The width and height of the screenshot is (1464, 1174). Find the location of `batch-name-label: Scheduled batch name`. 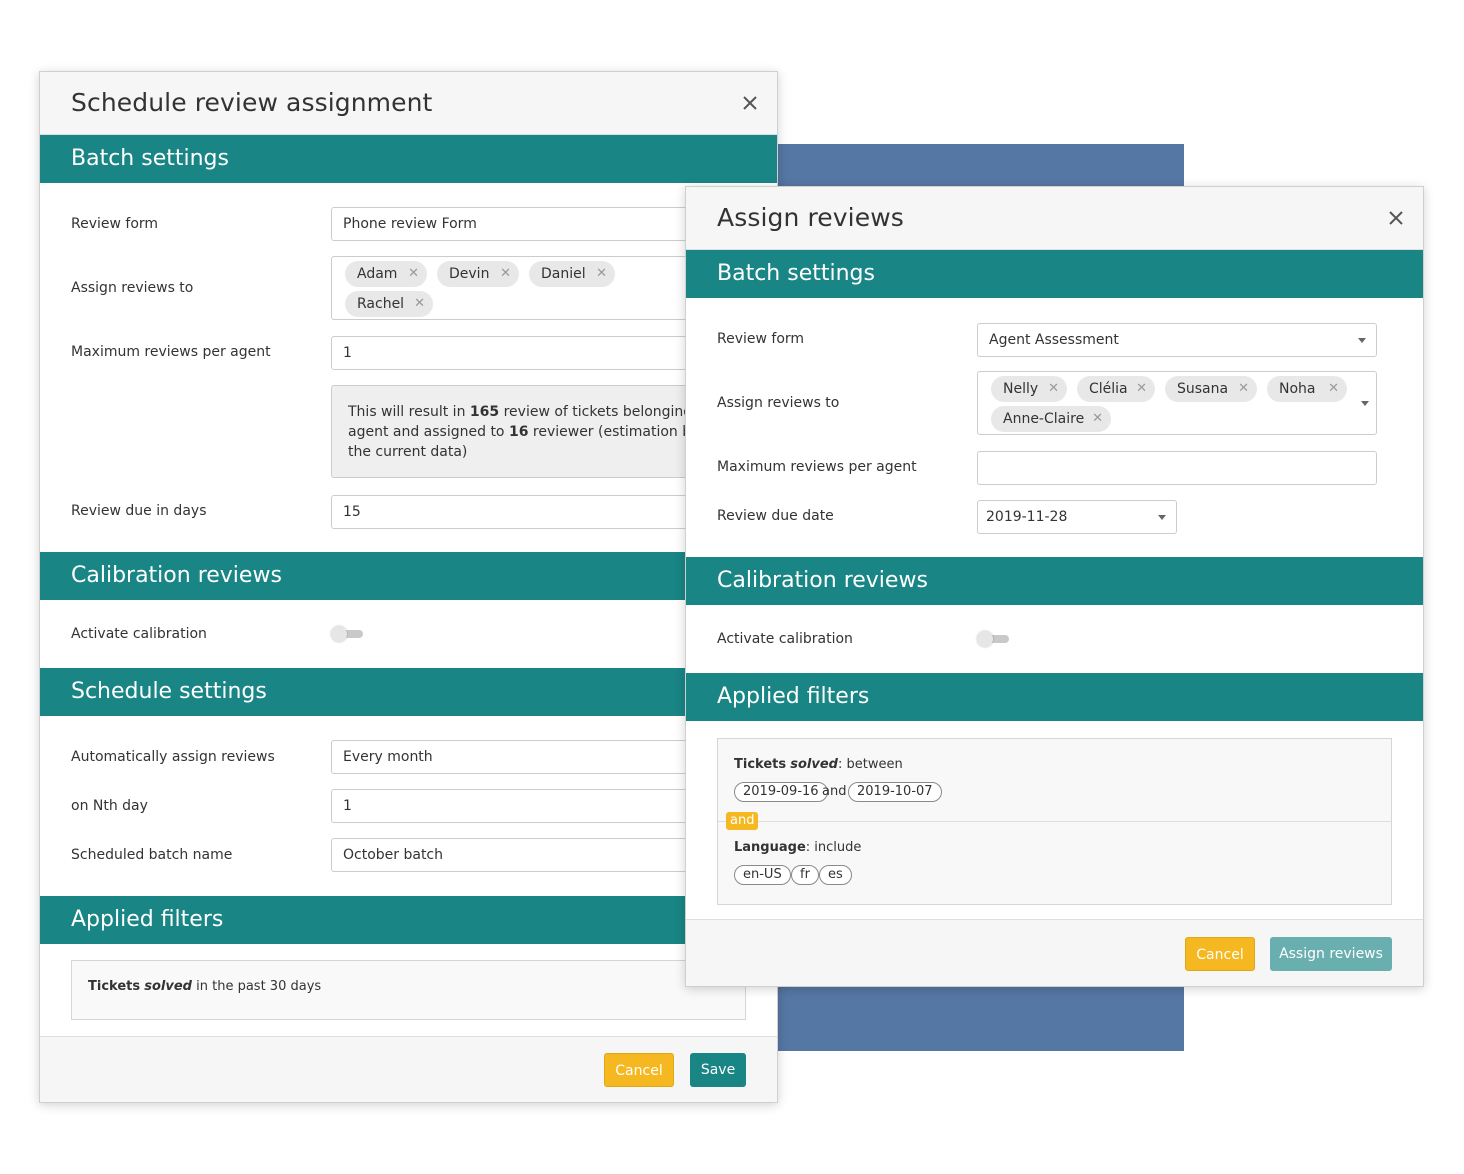

batch-name-label: Scheduled batch name is located at coordinates (152, 855).